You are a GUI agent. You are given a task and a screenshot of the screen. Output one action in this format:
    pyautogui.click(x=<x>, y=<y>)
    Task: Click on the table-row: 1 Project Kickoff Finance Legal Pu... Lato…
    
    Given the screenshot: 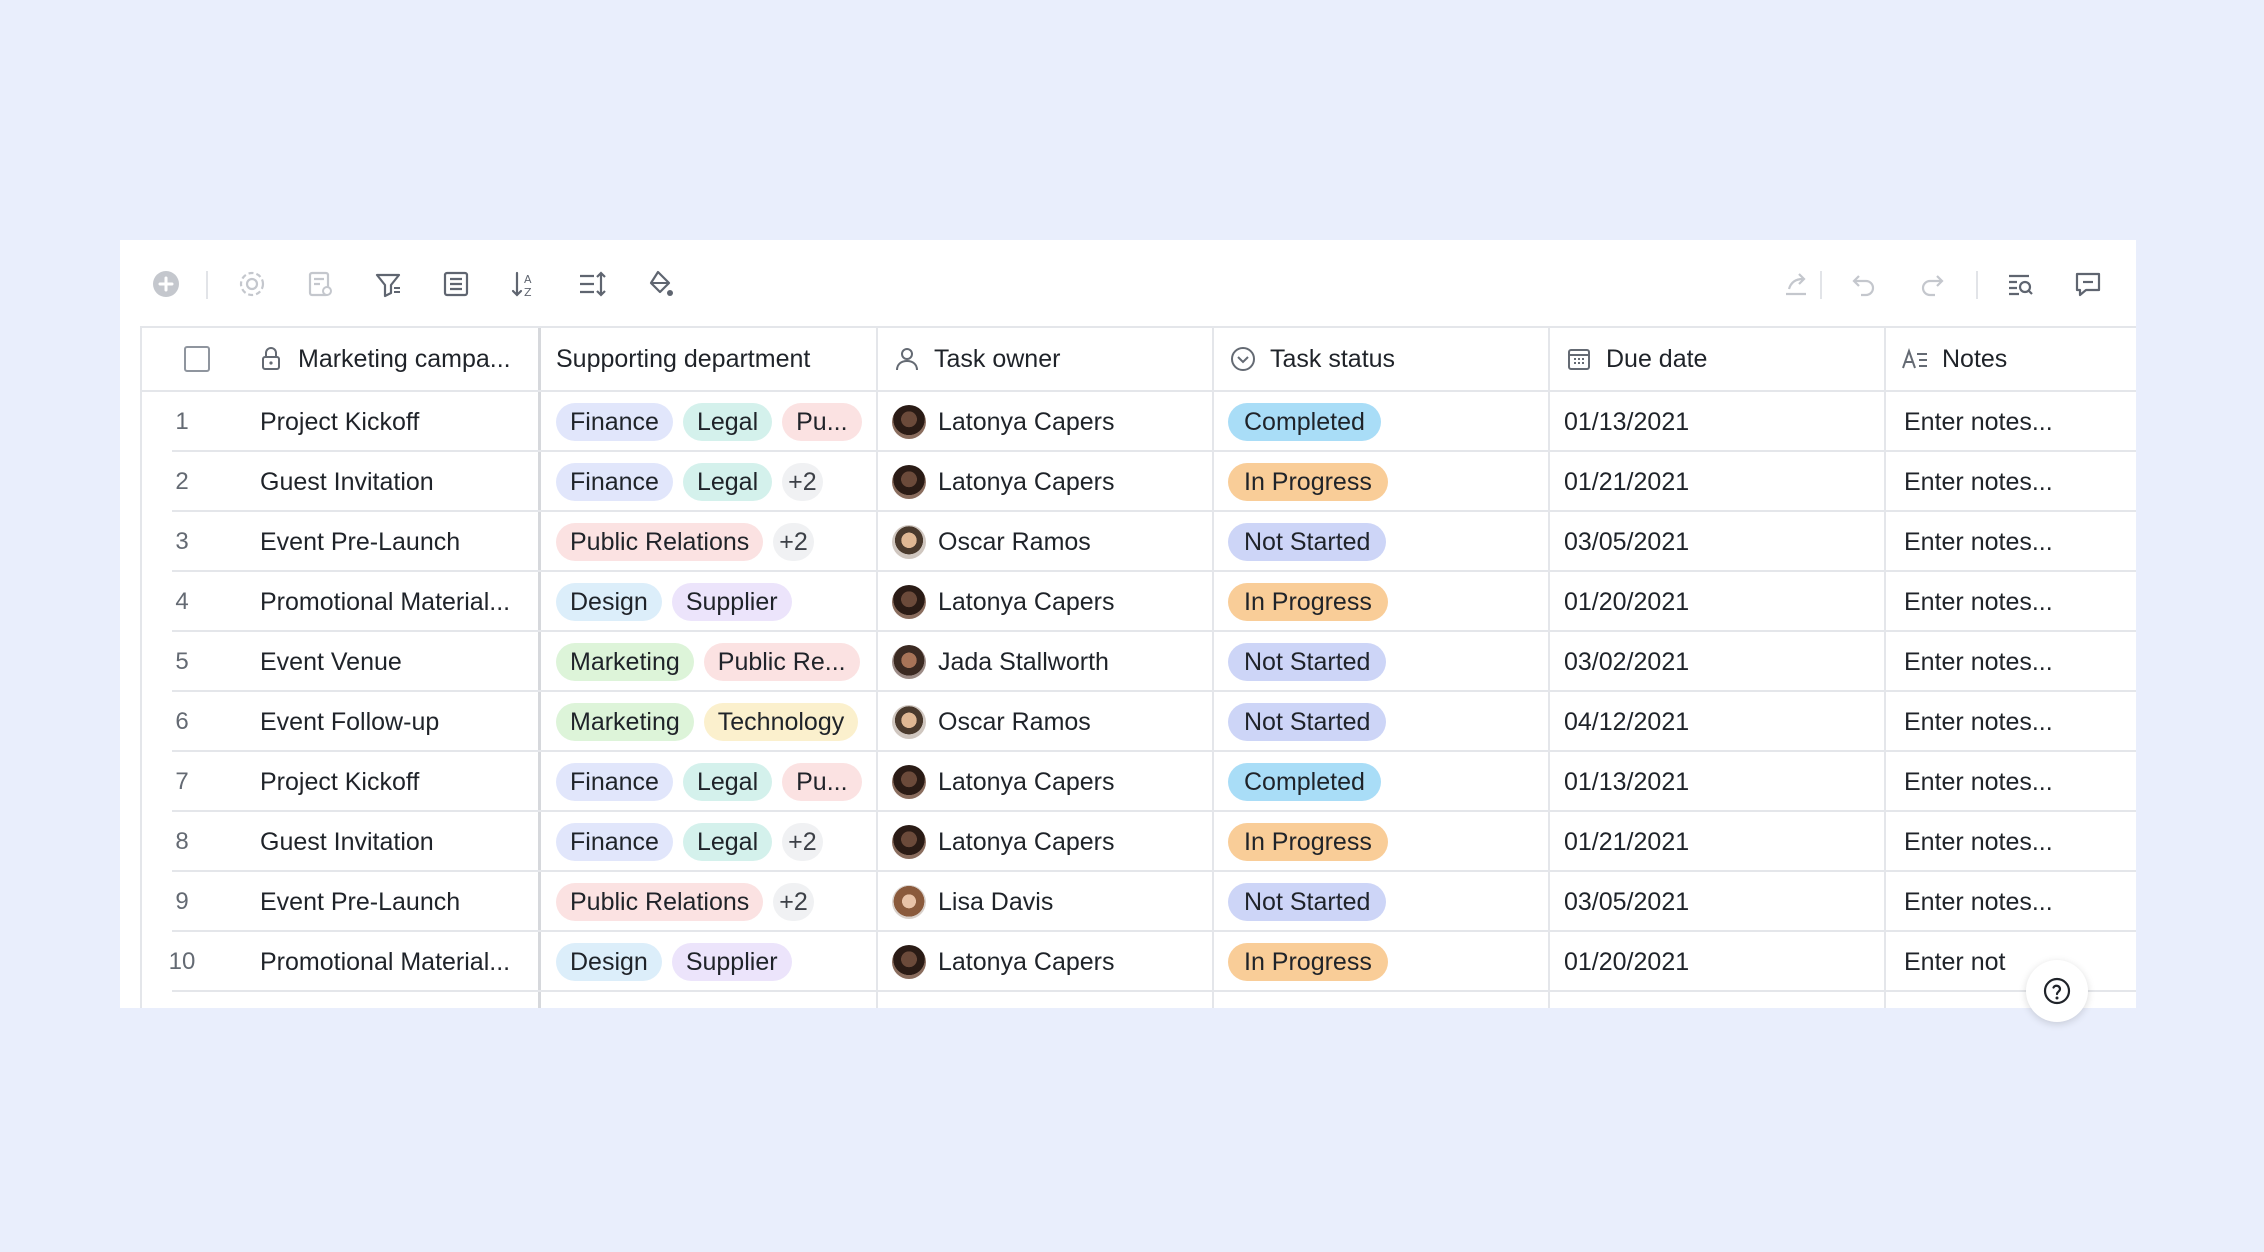 What is the action you would take?
    pyautogui.click(x=1139, y=422)
    